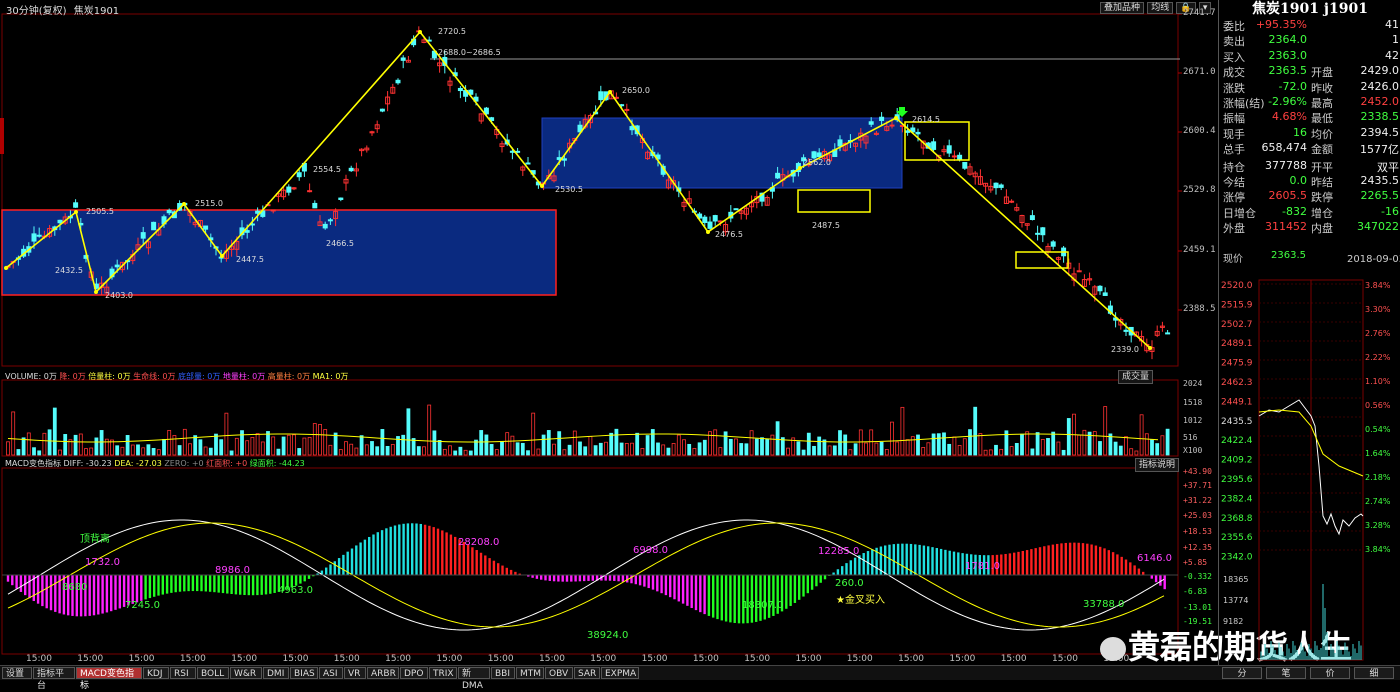  I want to click on tab-19: EXPMA, so click(620, 673).